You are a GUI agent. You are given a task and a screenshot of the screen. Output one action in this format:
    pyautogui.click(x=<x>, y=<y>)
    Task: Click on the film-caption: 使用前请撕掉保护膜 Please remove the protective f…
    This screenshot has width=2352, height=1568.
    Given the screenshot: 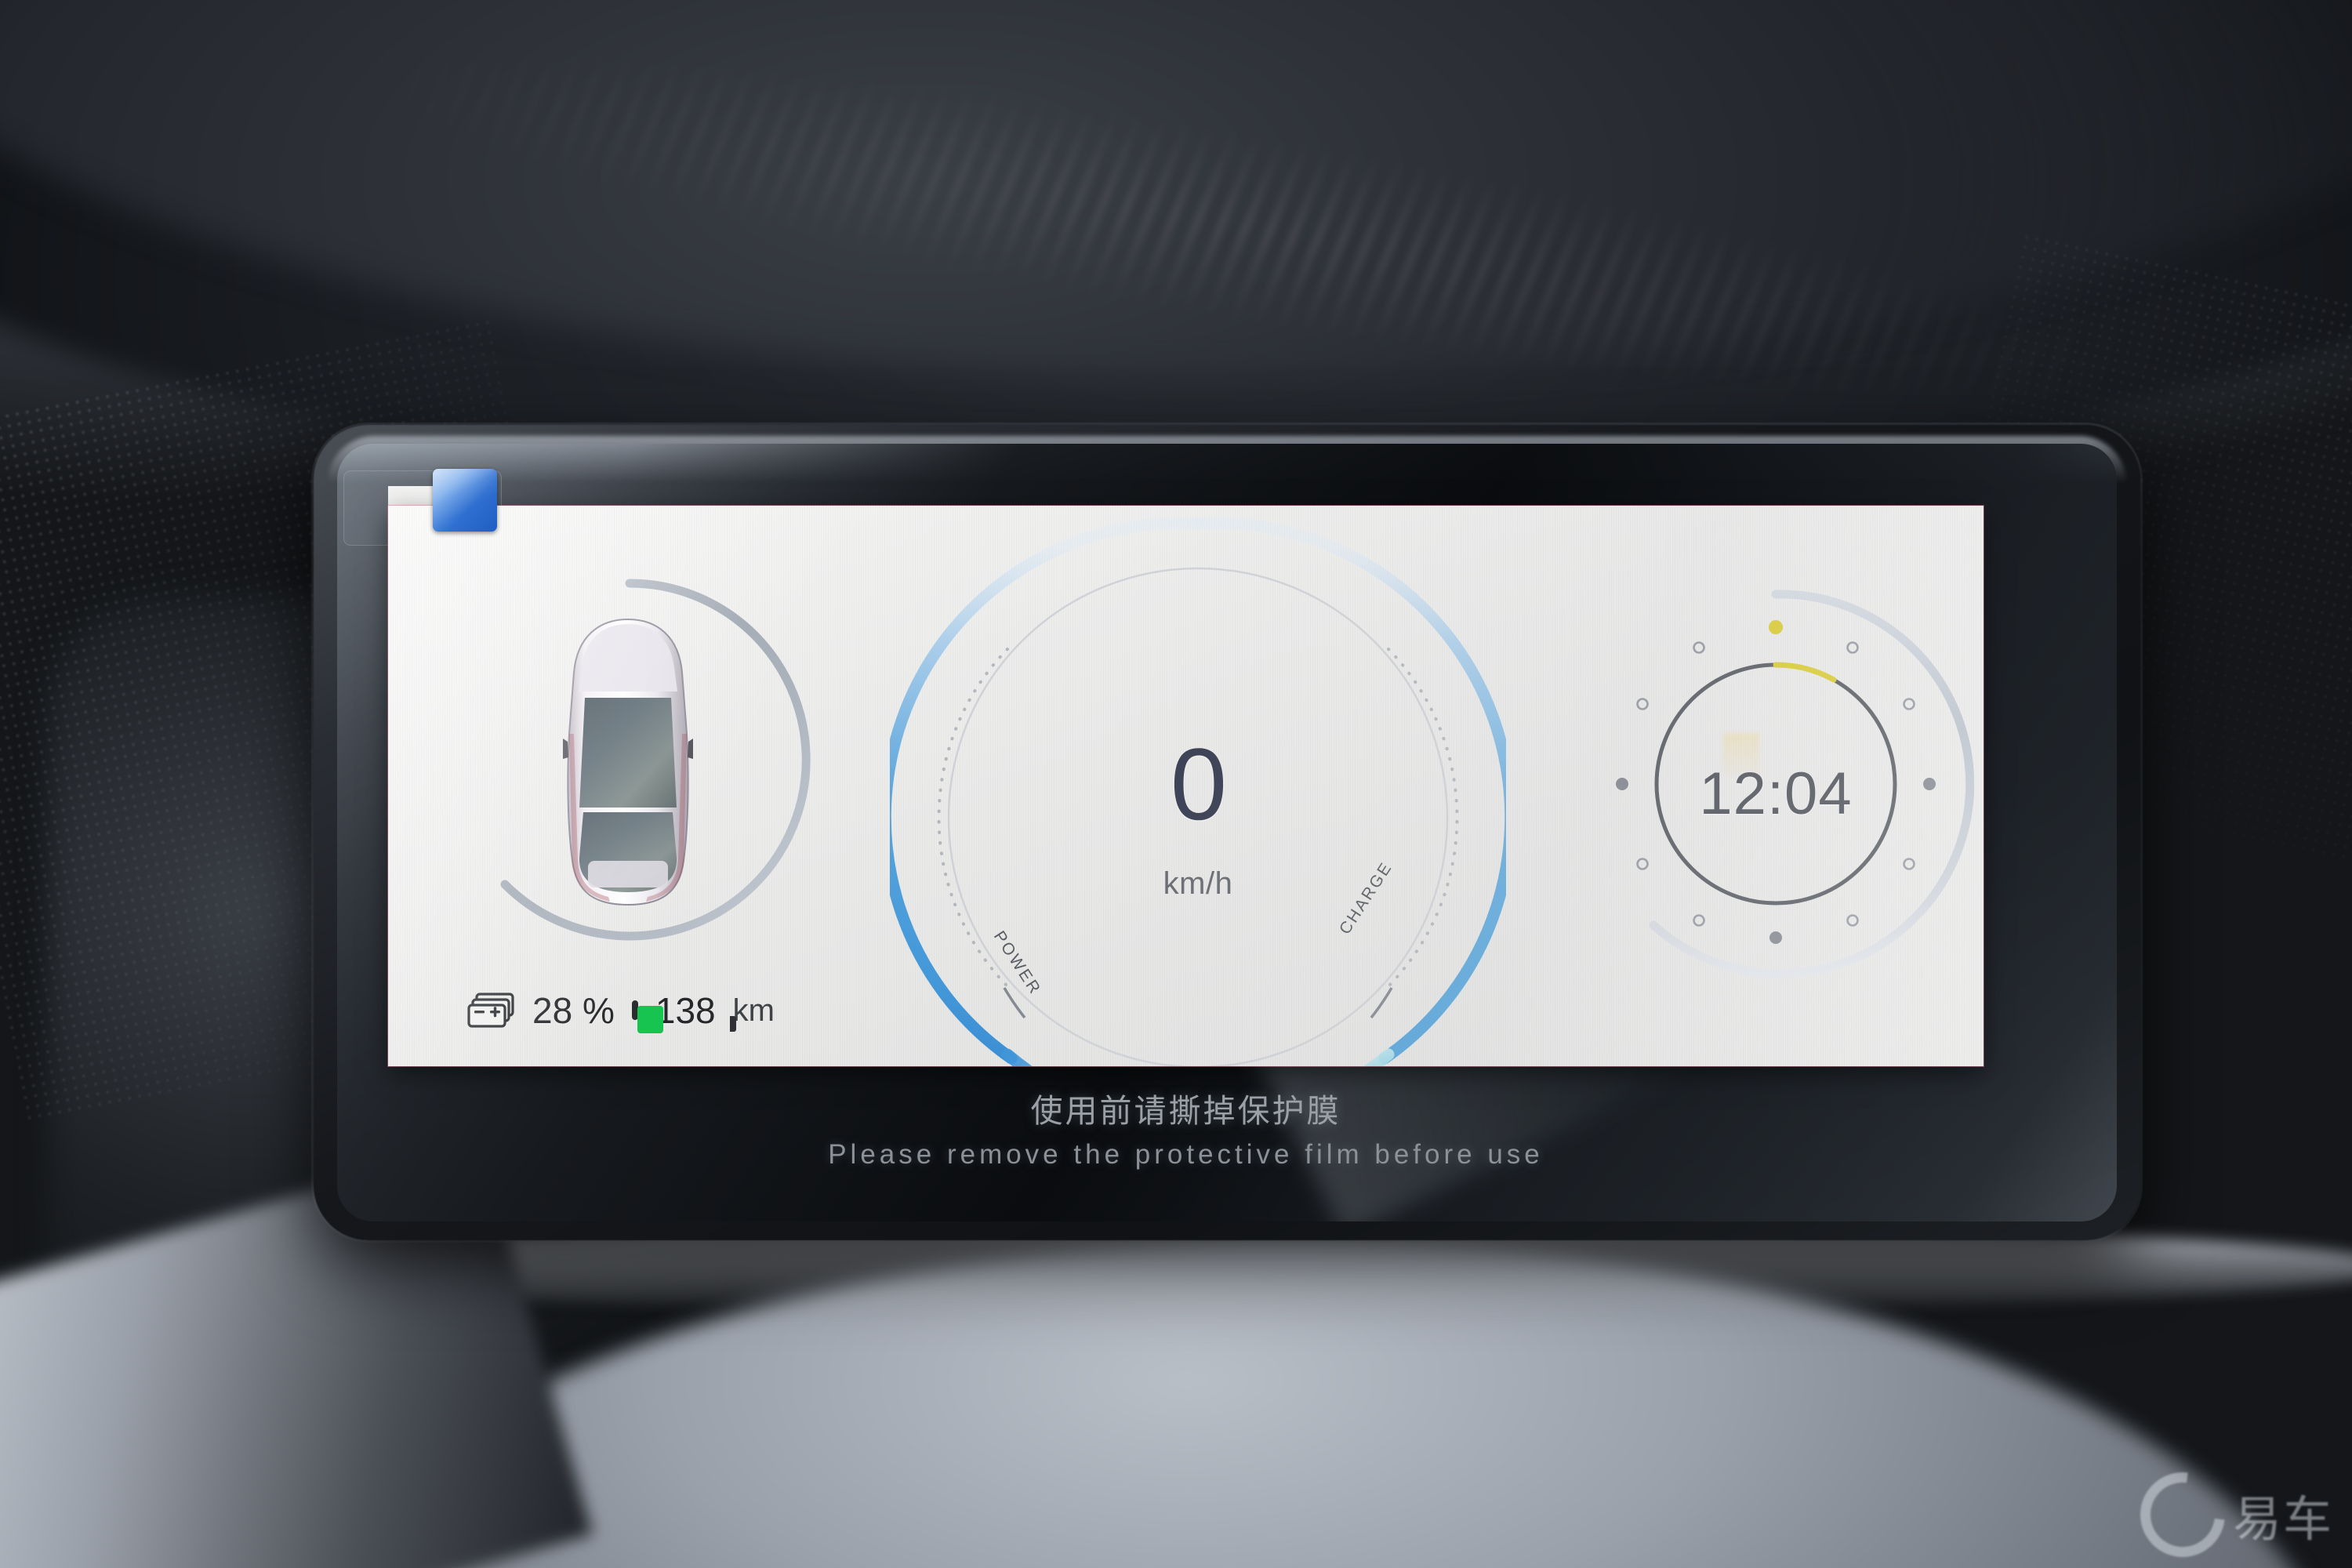 What is the action you would take?
    pyautogui.click(x=1186, y=1131)
    